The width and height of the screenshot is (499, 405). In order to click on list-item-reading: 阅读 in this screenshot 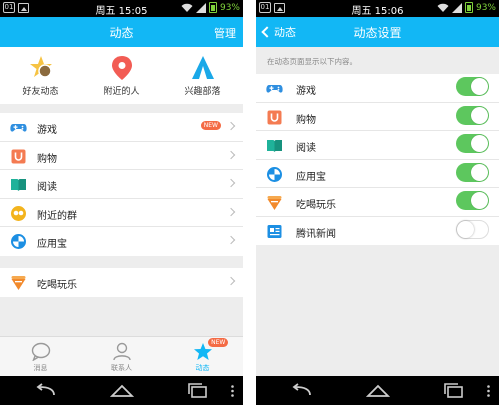, I will do `click(121, 184)`.